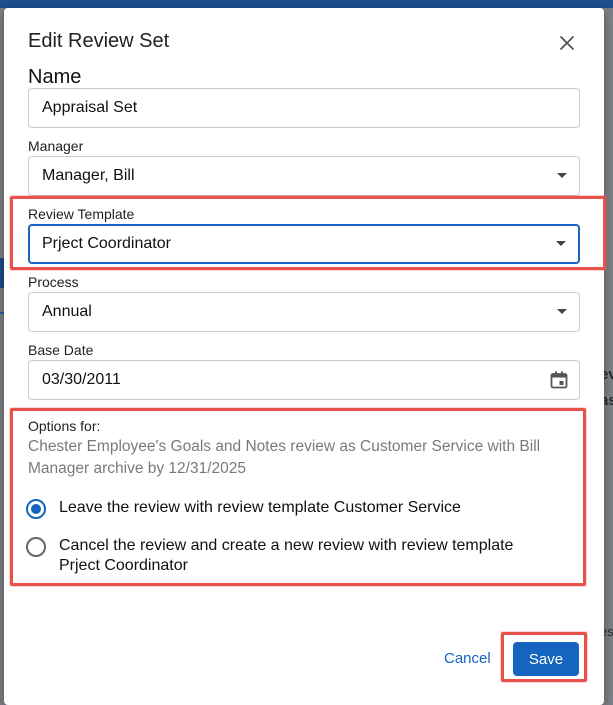 Image resolution: width=613 pixels, height=705 pixels. Describe the element at coordinates (81, 379) in the screenshot. I see `base-date-input-value: 03/30/2011` at that location.